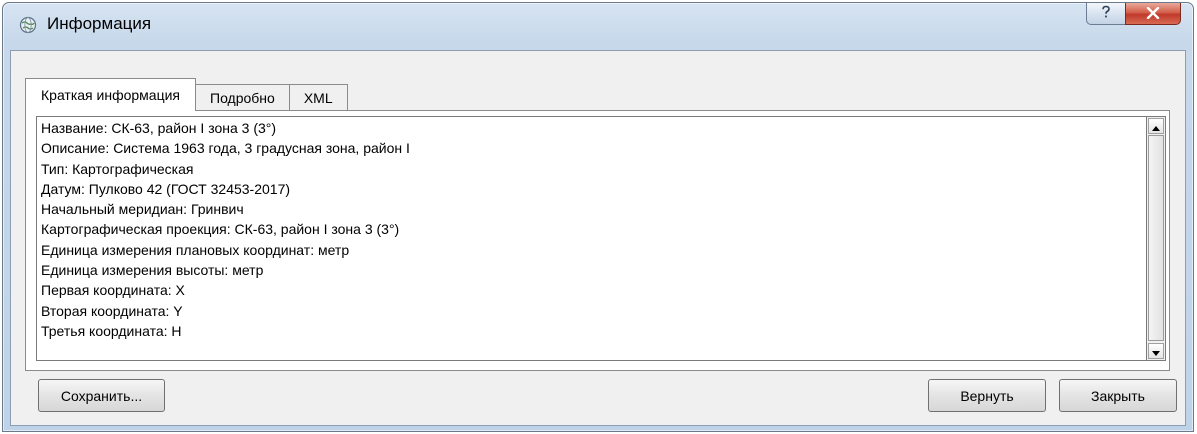  I want to click on revert-button: Вернуть, so click(987, 395).